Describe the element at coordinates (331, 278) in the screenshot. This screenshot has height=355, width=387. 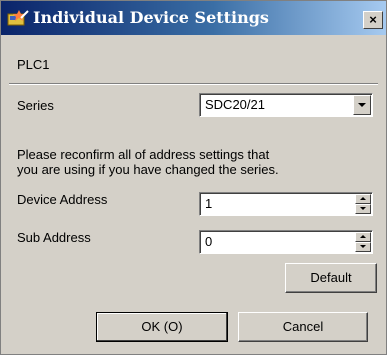
I see `default-button: Default` at that location.